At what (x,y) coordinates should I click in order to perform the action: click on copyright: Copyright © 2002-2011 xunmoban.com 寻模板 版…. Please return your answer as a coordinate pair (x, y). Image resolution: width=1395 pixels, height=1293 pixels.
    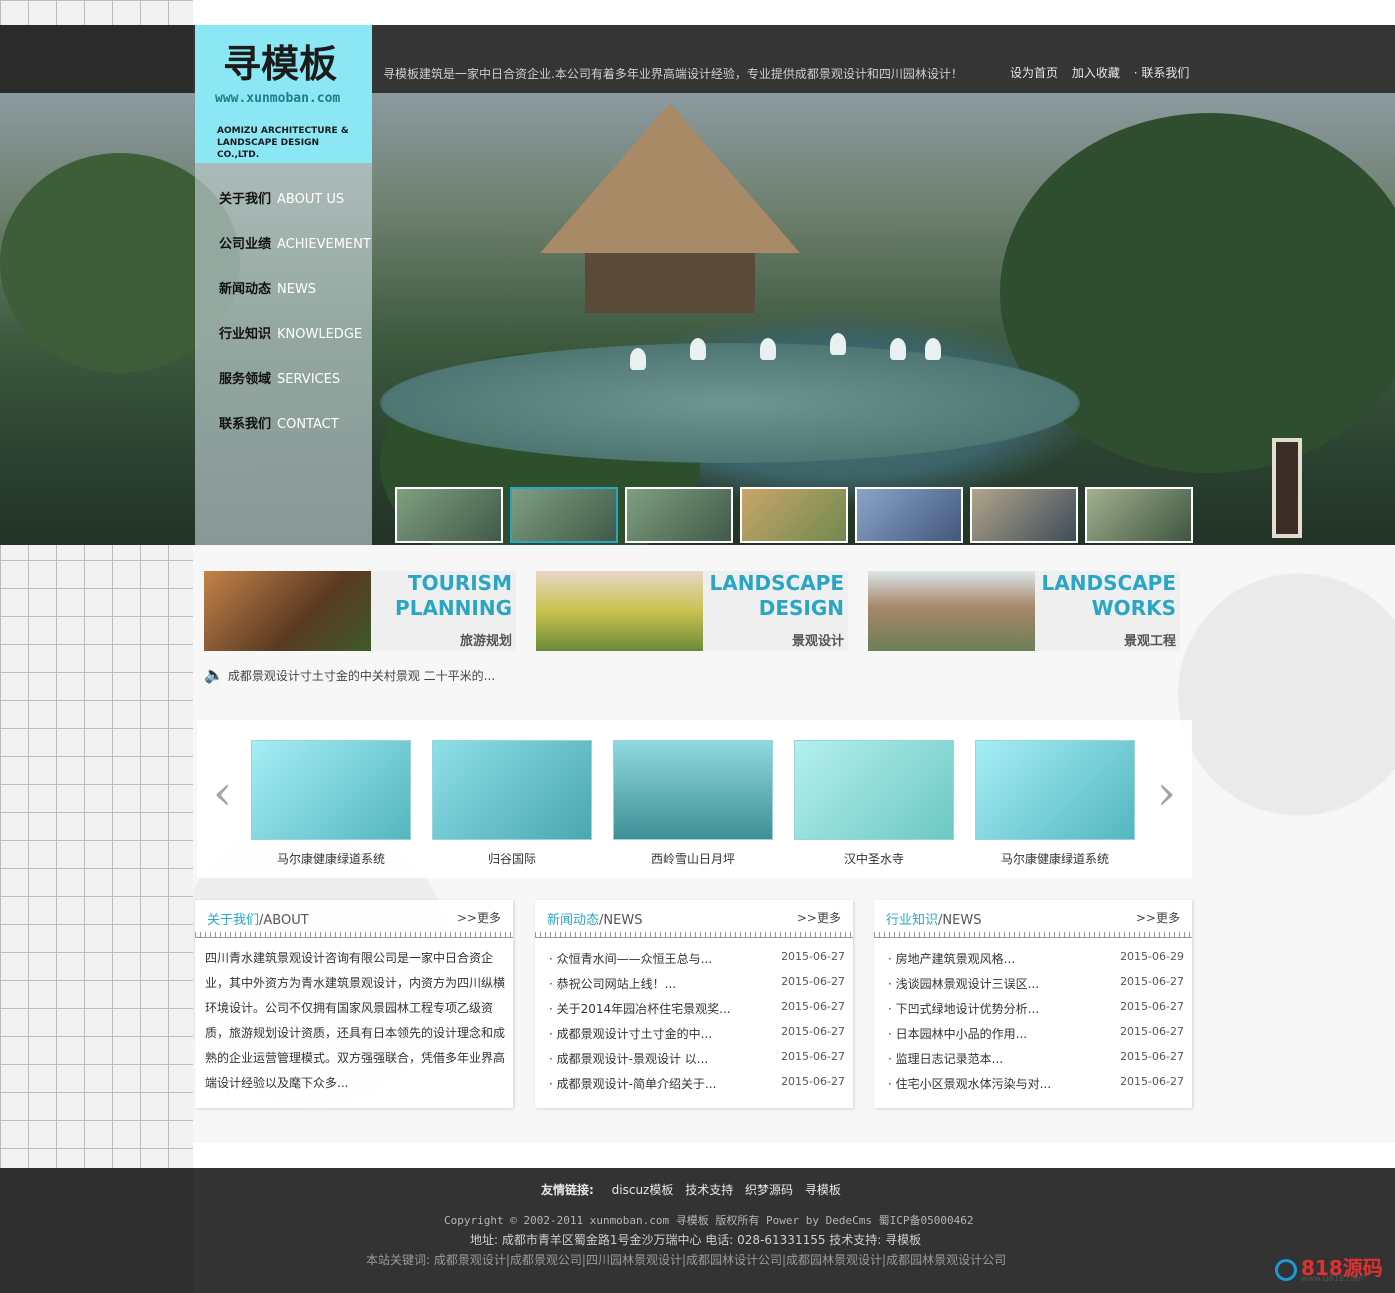
    Looking at the image, I should click on (709, 1220).